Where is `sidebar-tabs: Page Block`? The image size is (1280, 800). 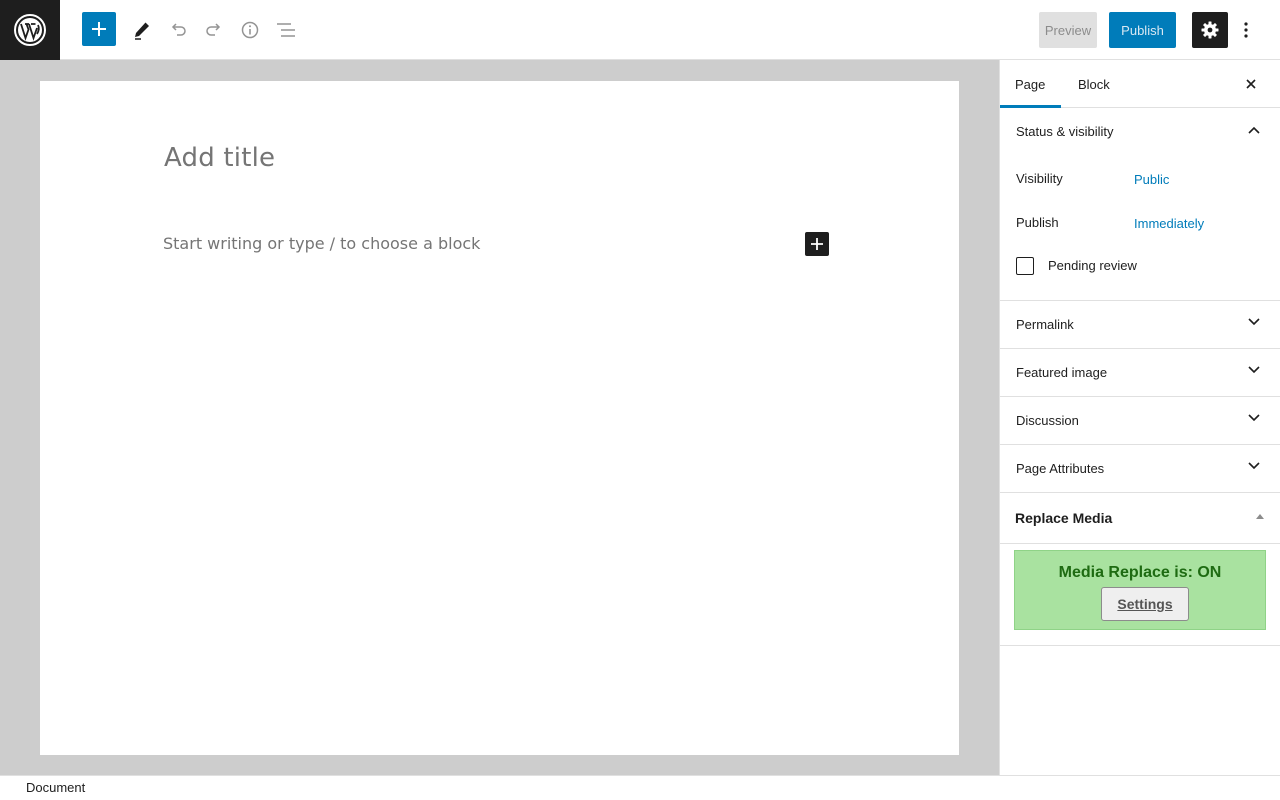
sidebar-tabs: Page Block is located at coordinates (1140, 84).